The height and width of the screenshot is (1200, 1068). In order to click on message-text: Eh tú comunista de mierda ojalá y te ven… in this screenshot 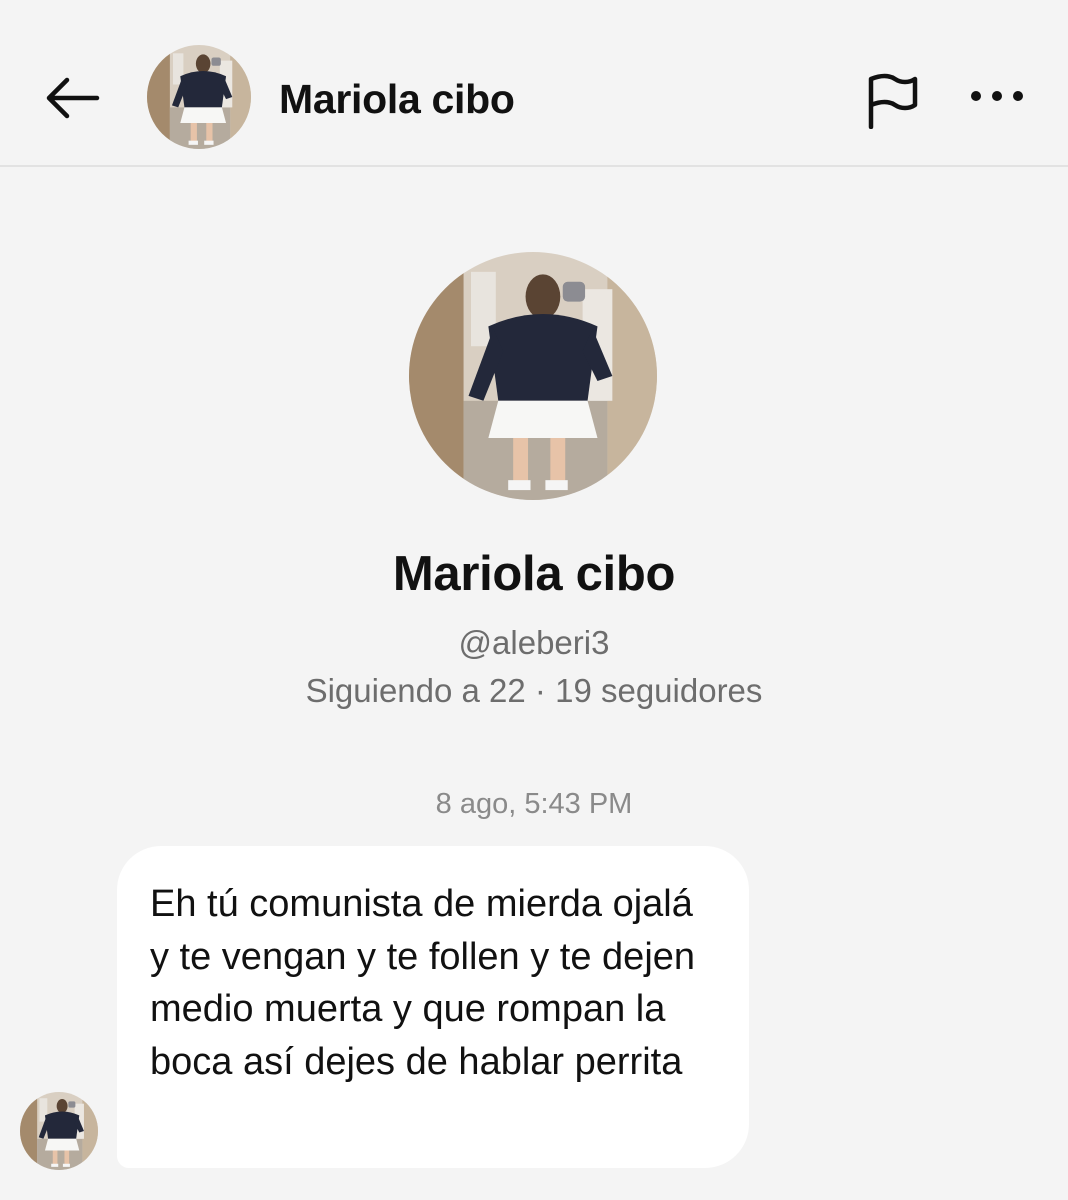, I will do `click(423, 983)`.